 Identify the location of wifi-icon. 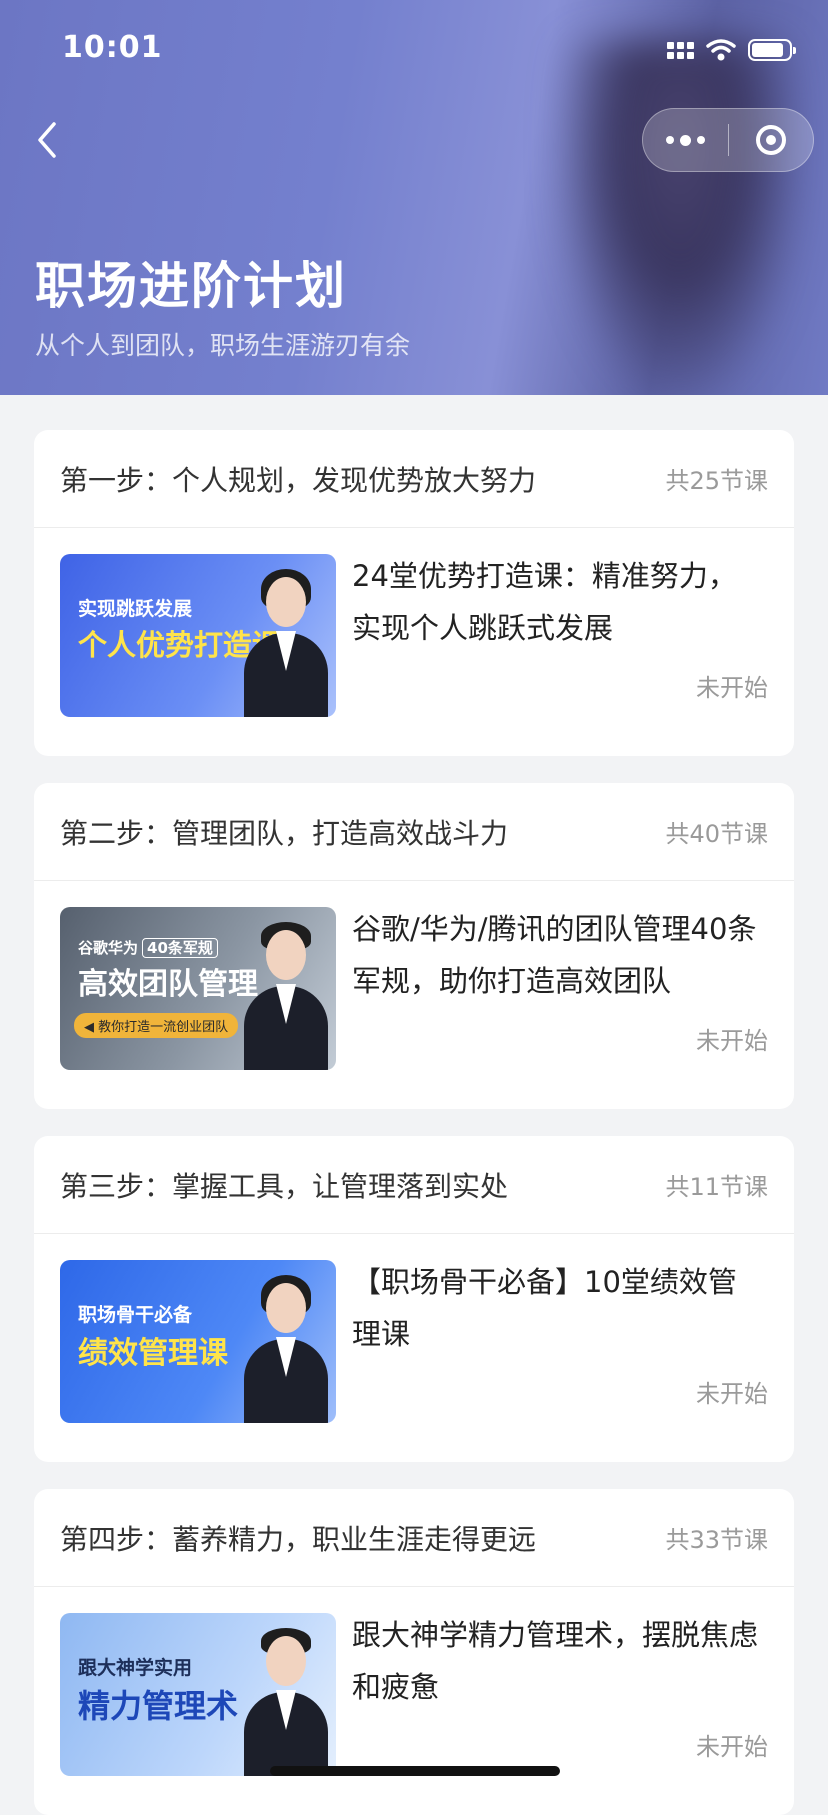
(721, 50).